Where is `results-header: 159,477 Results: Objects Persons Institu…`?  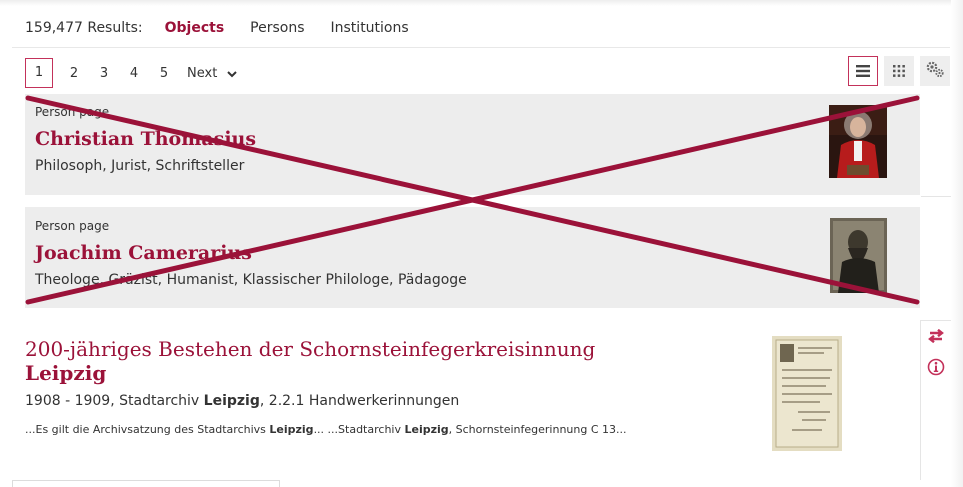 results-header: 159,477 Results: Objects Persons Institu… is located at coordinates (230, 28).